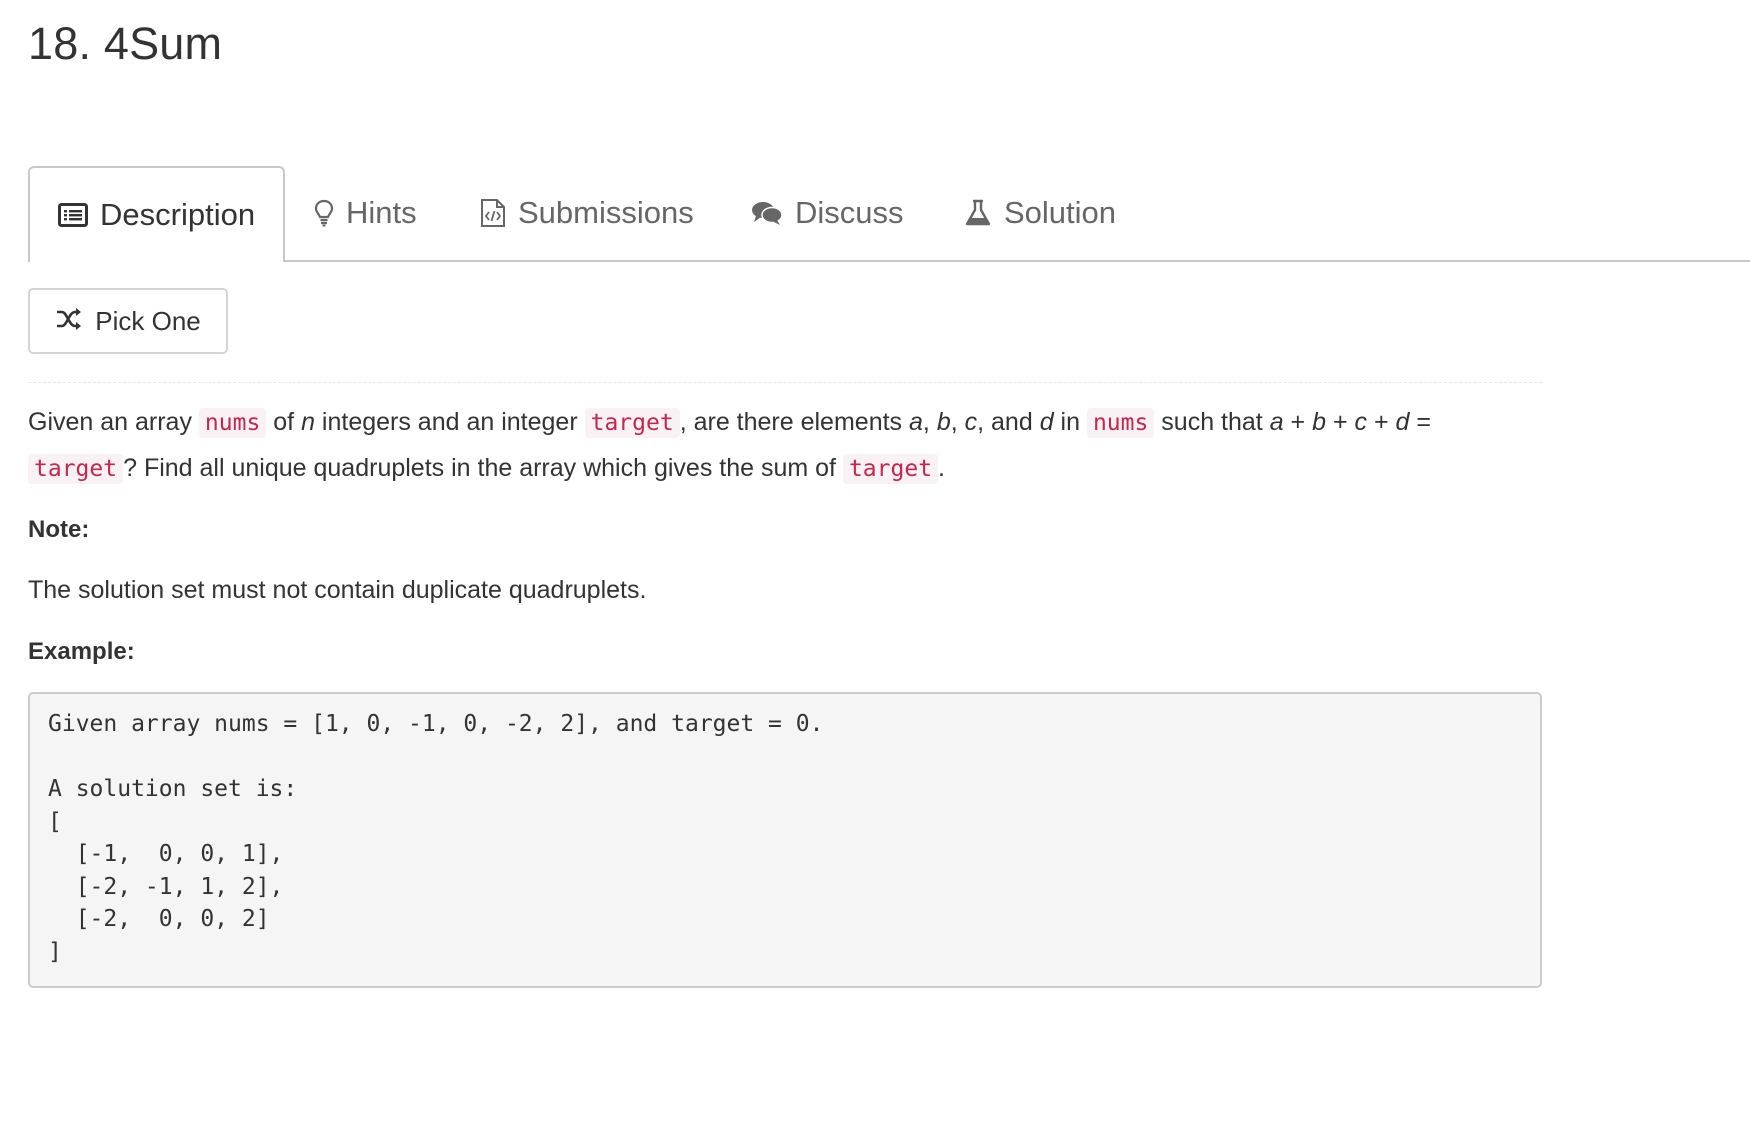  Describe the element at coordinates (381, 212) in the screenshot. I see `tab-hints-label: Hints` at that location.